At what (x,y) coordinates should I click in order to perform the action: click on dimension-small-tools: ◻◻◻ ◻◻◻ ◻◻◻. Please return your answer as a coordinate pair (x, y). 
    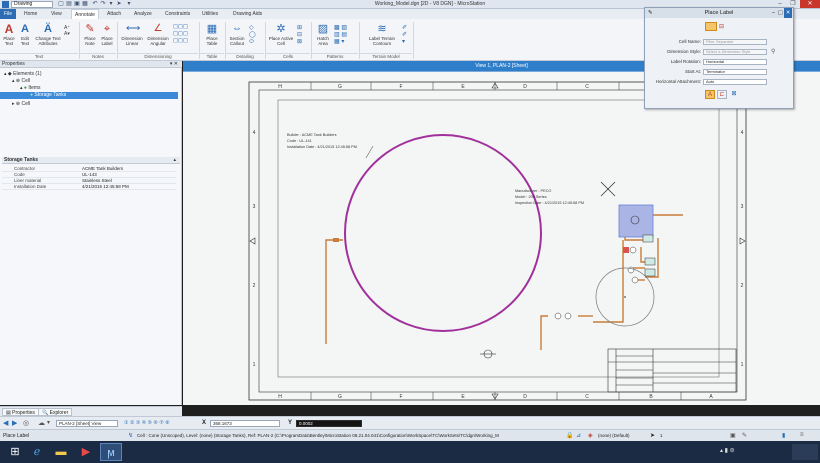
    Looking at the image, I should click on (180, 34).